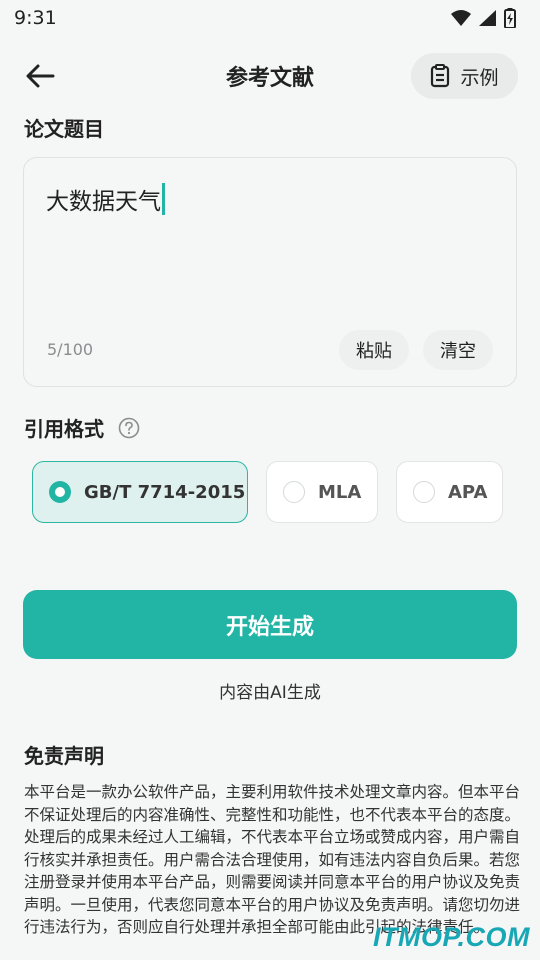 The image size is (540, 960). What do you see at coordinates (468, 492) in the screenshot?
I see `format-option-label: APA` at bounding box center [468, 492].